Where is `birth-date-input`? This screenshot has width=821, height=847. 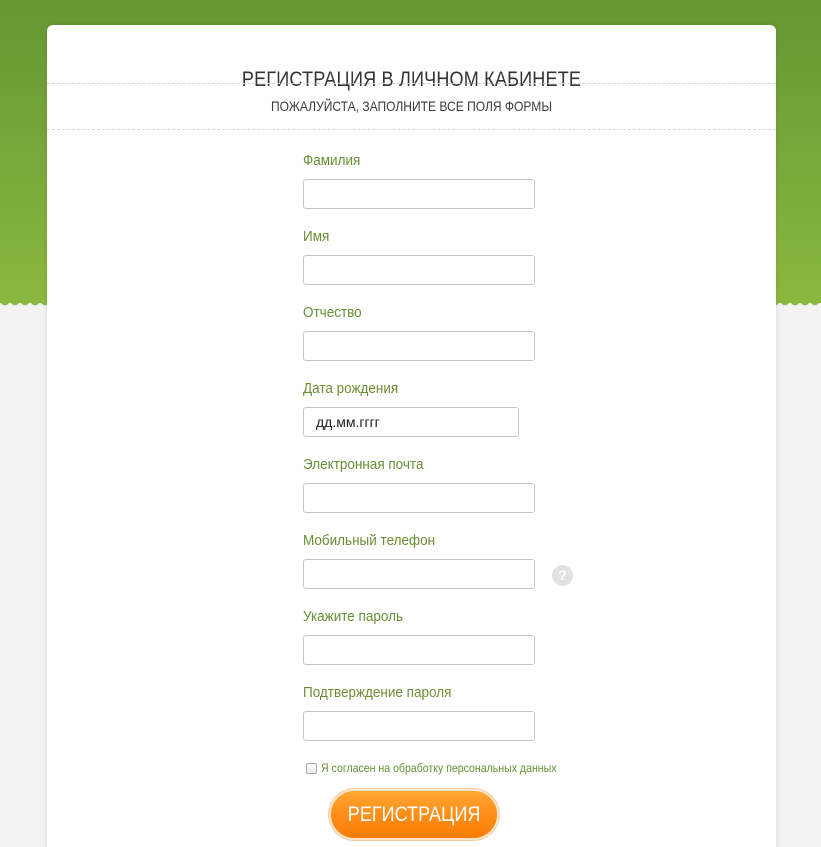
birth-date-input is located at coordinates (411, 422).